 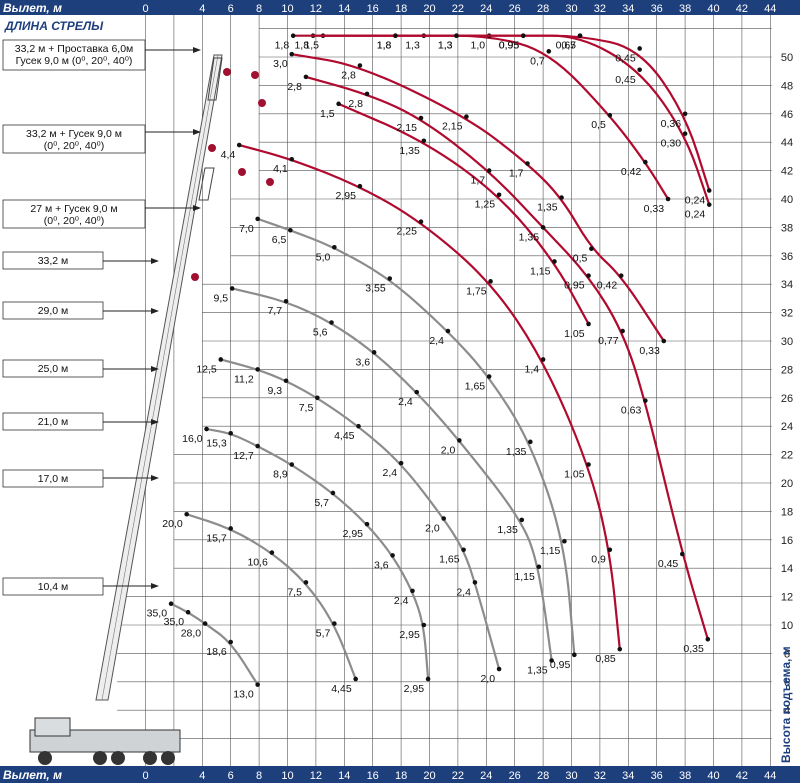 I want to click on x-tick-label: 20, so click(x=429, y=9).